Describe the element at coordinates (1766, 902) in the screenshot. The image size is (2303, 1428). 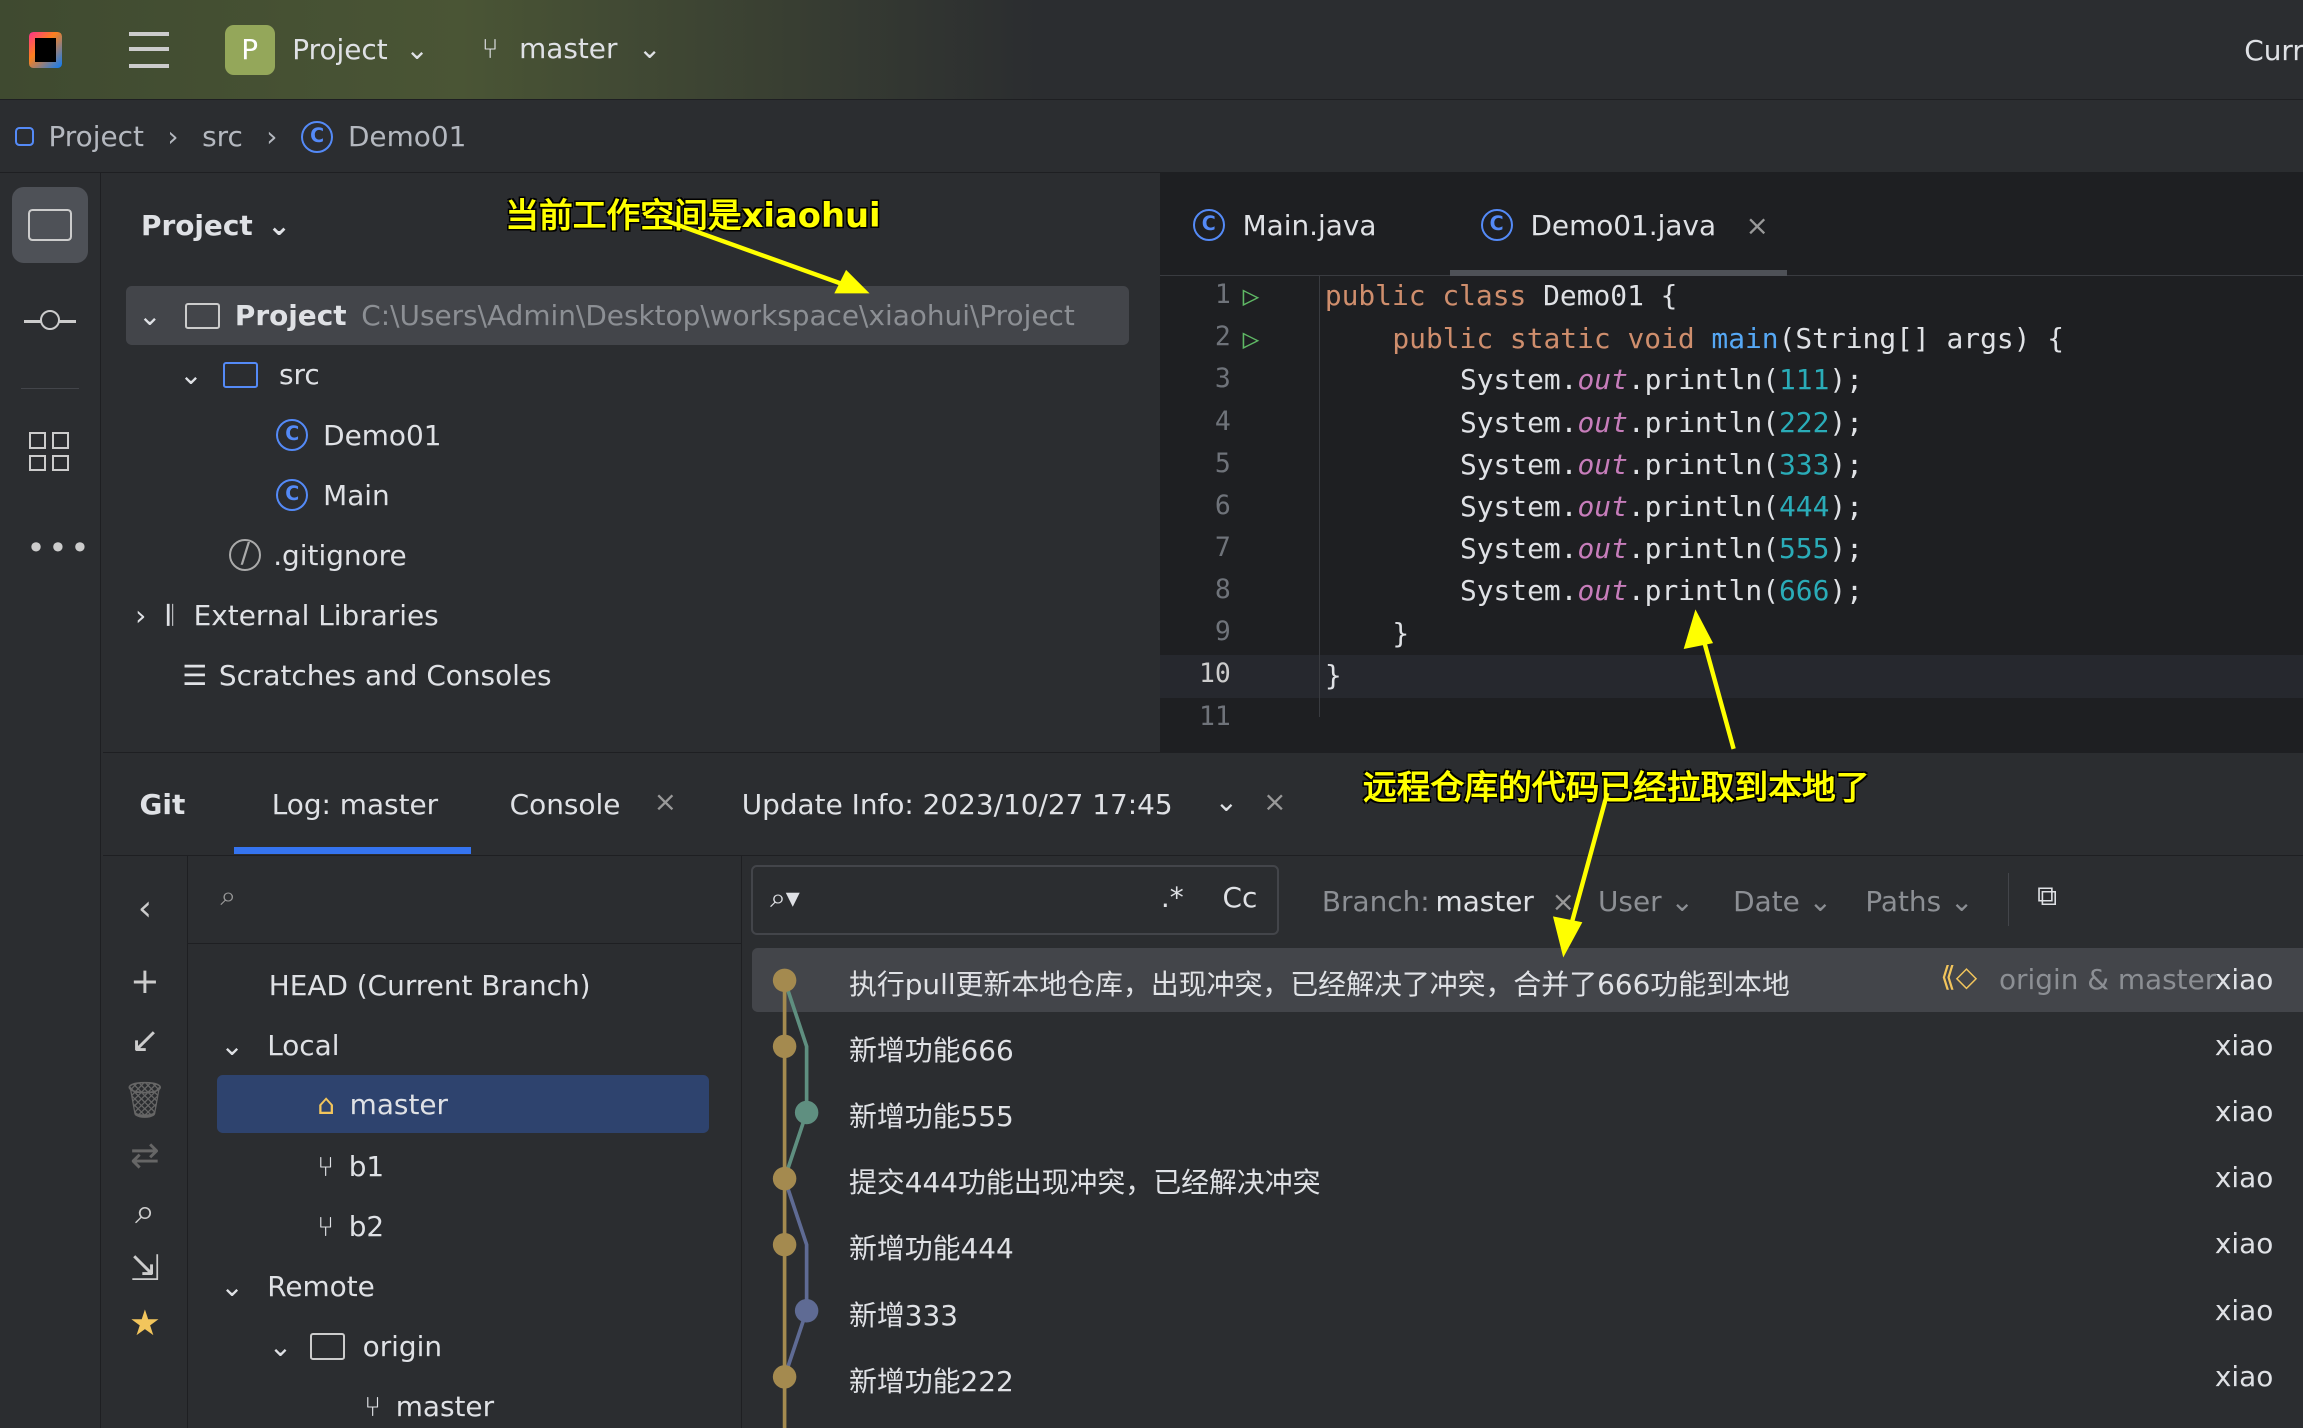
I see `filter-label: Date` at that location.